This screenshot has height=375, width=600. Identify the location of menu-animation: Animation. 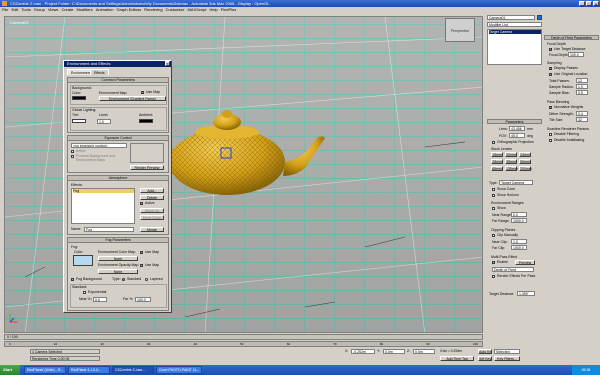
(105, 10).